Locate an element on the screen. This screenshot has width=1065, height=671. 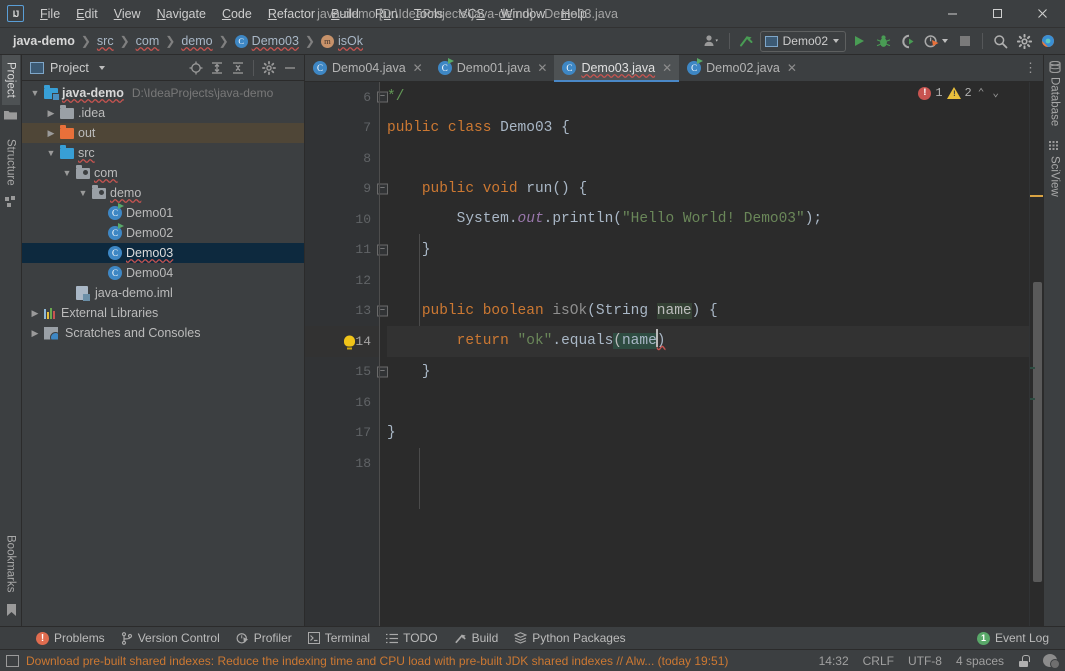
tree-node-iml: java-demo.iml is located at coordinates (163, 293).